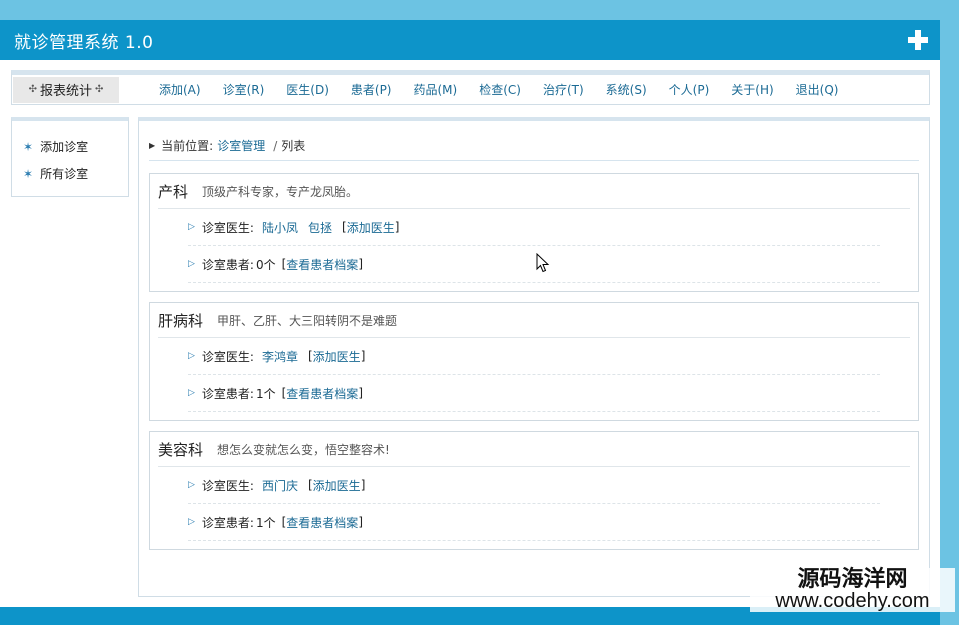  I want to click on mouse-cursor-icon, so click(543, 263).